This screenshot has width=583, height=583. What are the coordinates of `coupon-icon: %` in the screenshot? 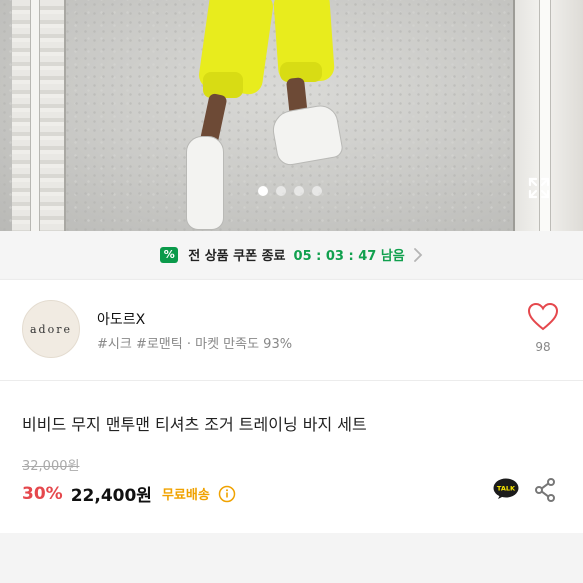 It's located at (169, 254).